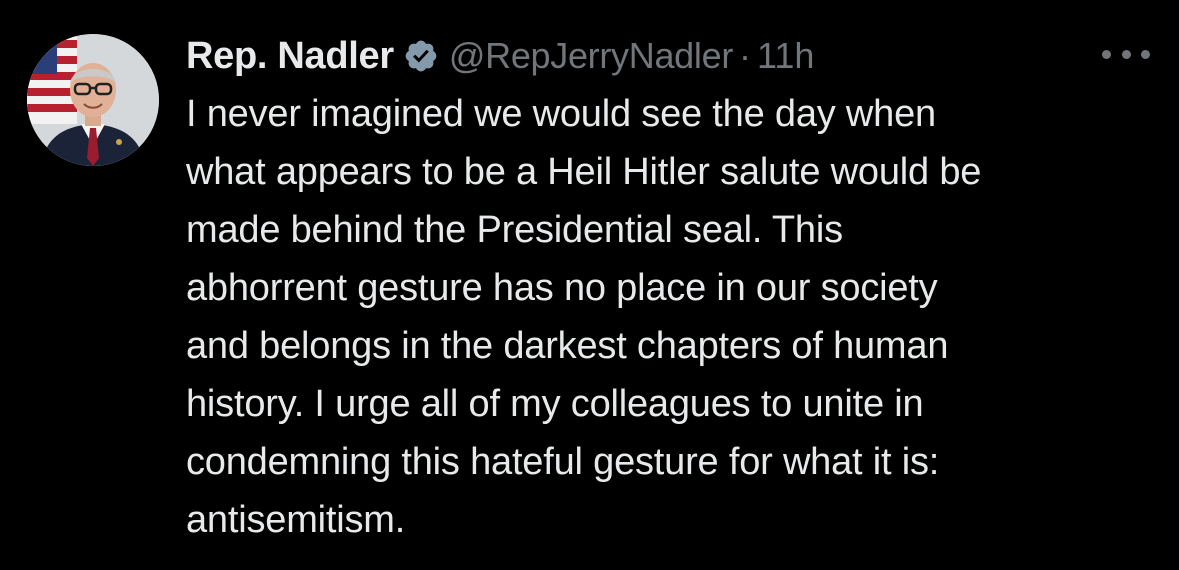  What do you see at coordinates (785, 56) in the screenshot?
I see `timestamp: 11h` at bounding box center [785, 56].